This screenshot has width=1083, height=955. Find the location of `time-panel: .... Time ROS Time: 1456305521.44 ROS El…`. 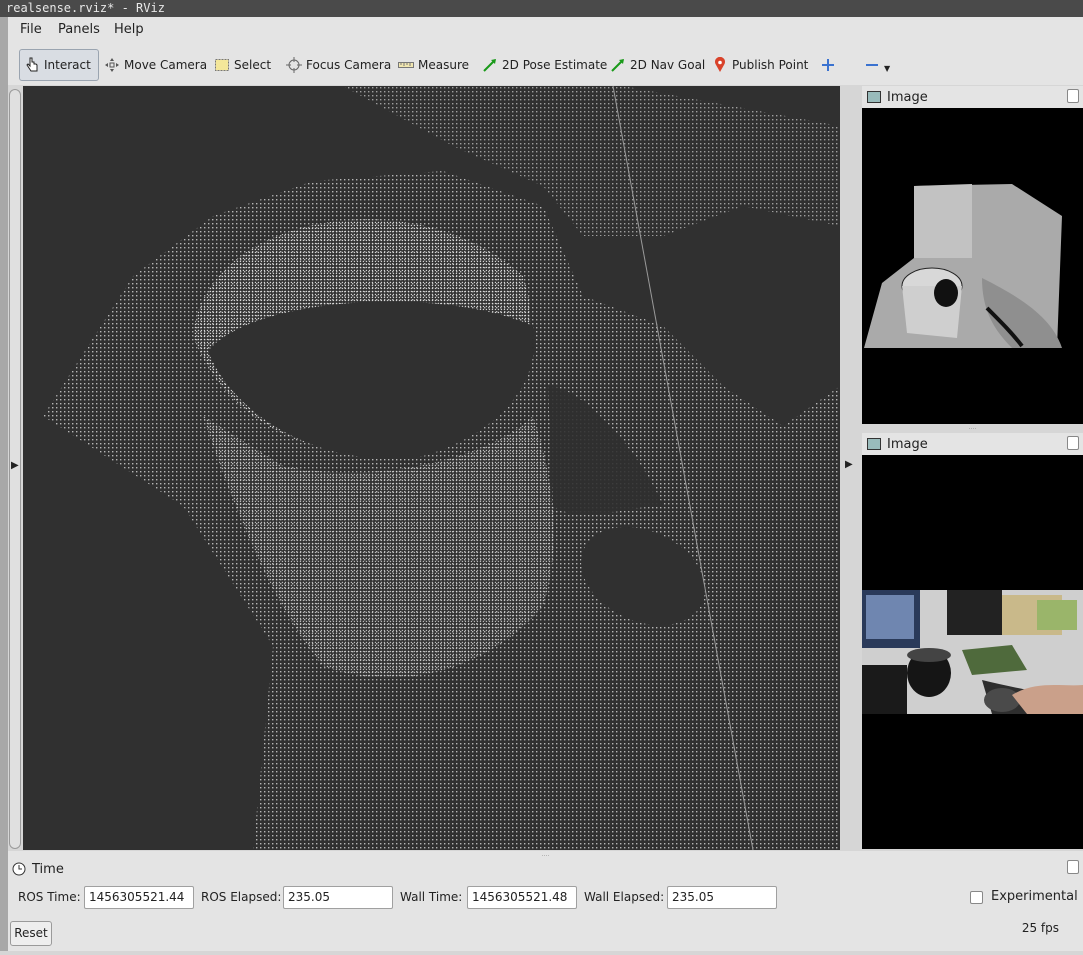

time-panel: .... Time ROS Time: 1456305521.44 ROS El… is located at coordinates (545, 901).